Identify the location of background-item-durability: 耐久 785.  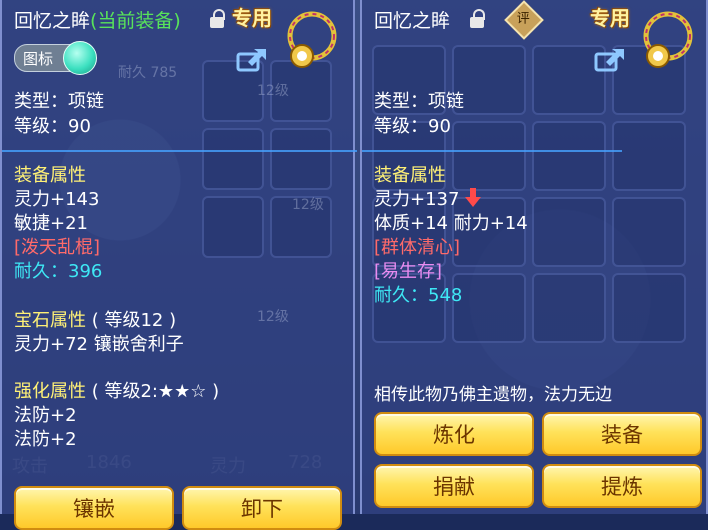
(148, 73).